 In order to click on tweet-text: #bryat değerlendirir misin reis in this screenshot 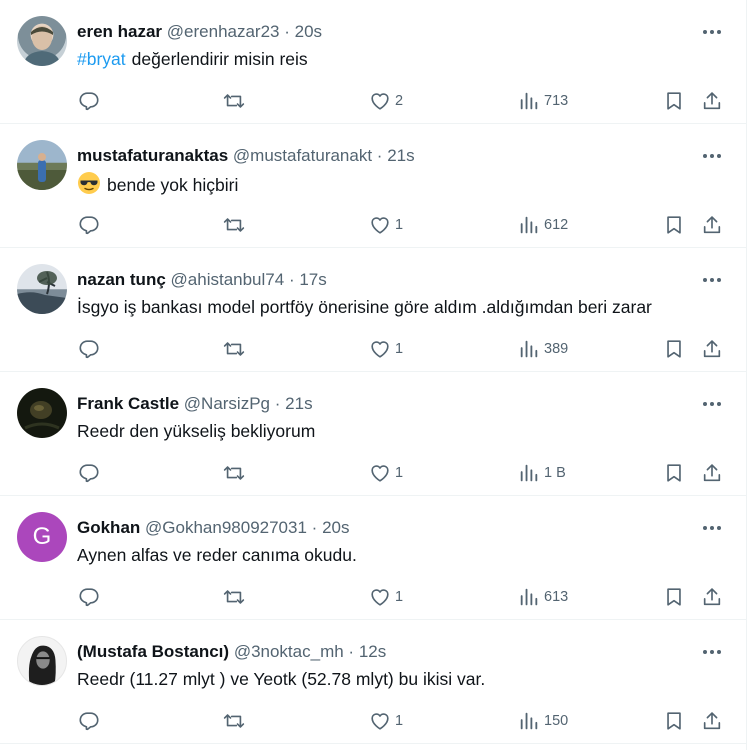, I will do `click(396, 59)`.